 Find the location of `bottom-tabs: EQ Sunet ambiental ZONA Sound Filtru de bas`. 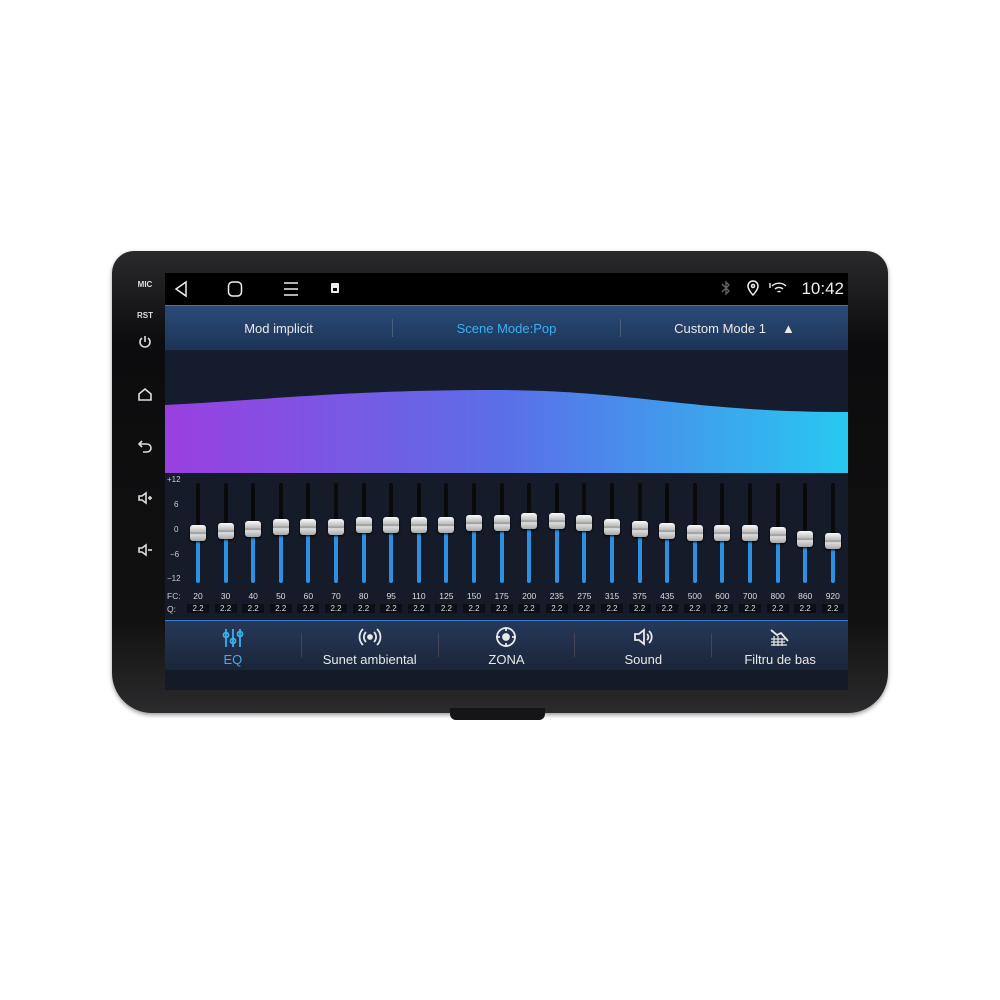

bottom-tabs: EQ Sunet ambiental ZONA Sound Filtru de bas is located at coordinates (506, 645).